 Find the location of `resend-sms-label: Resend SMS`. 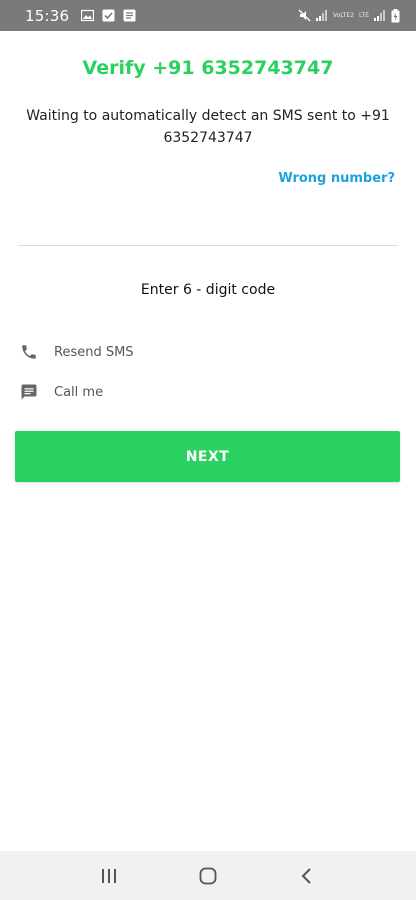

resend-sms-label: Resend SMS is located at coordinates (94, 352).